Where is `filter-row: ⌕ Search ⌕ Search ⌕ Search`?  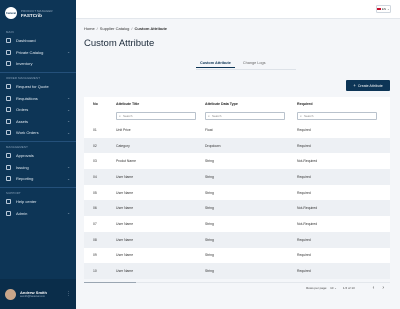 filter-row: ⌕ Search ⌕ Search ⌕ Search is located at coordinates (237, 116).